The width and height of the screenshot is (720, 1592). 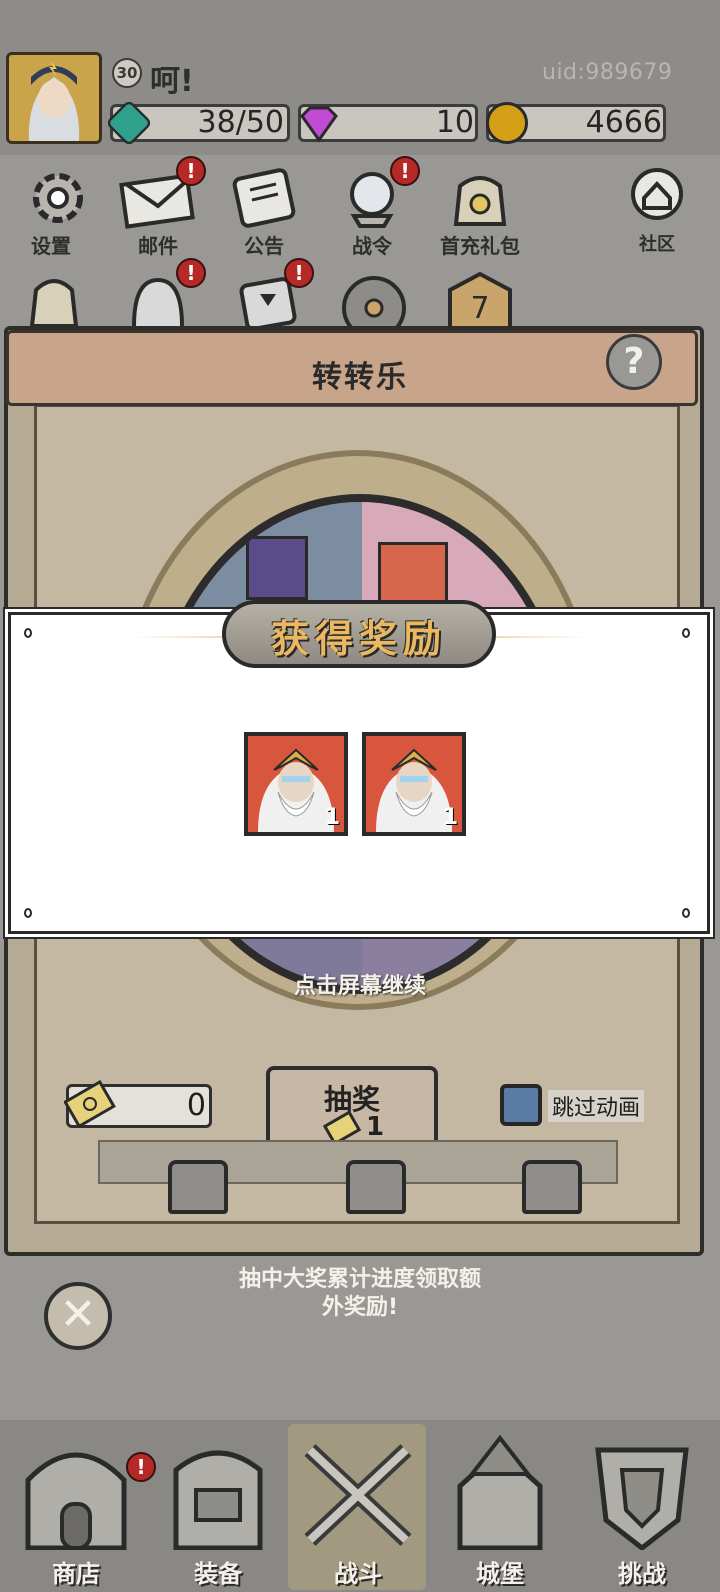 I want to click on settings-button: 设置, so click(x=58, y=212).